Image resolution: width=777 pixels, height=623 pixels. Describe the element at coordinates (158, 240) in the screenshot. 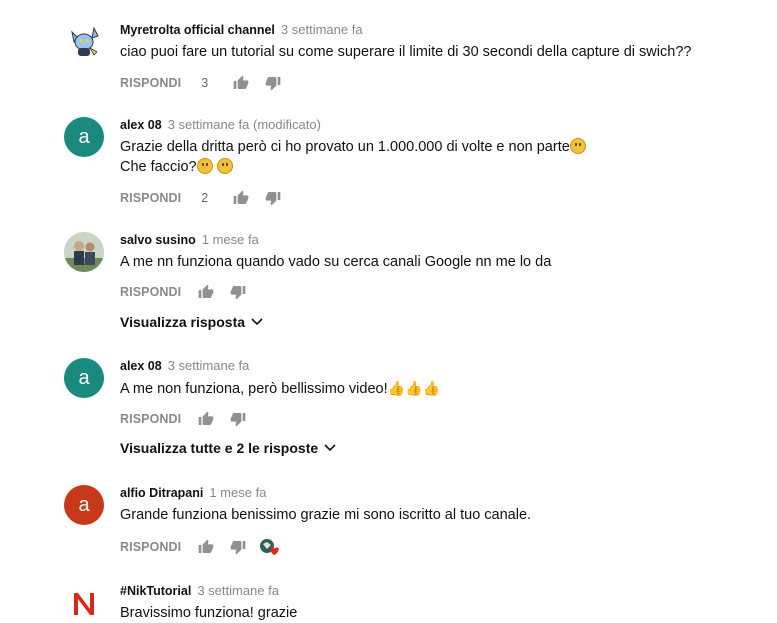

I see `author-name: salvo susino` at that location.